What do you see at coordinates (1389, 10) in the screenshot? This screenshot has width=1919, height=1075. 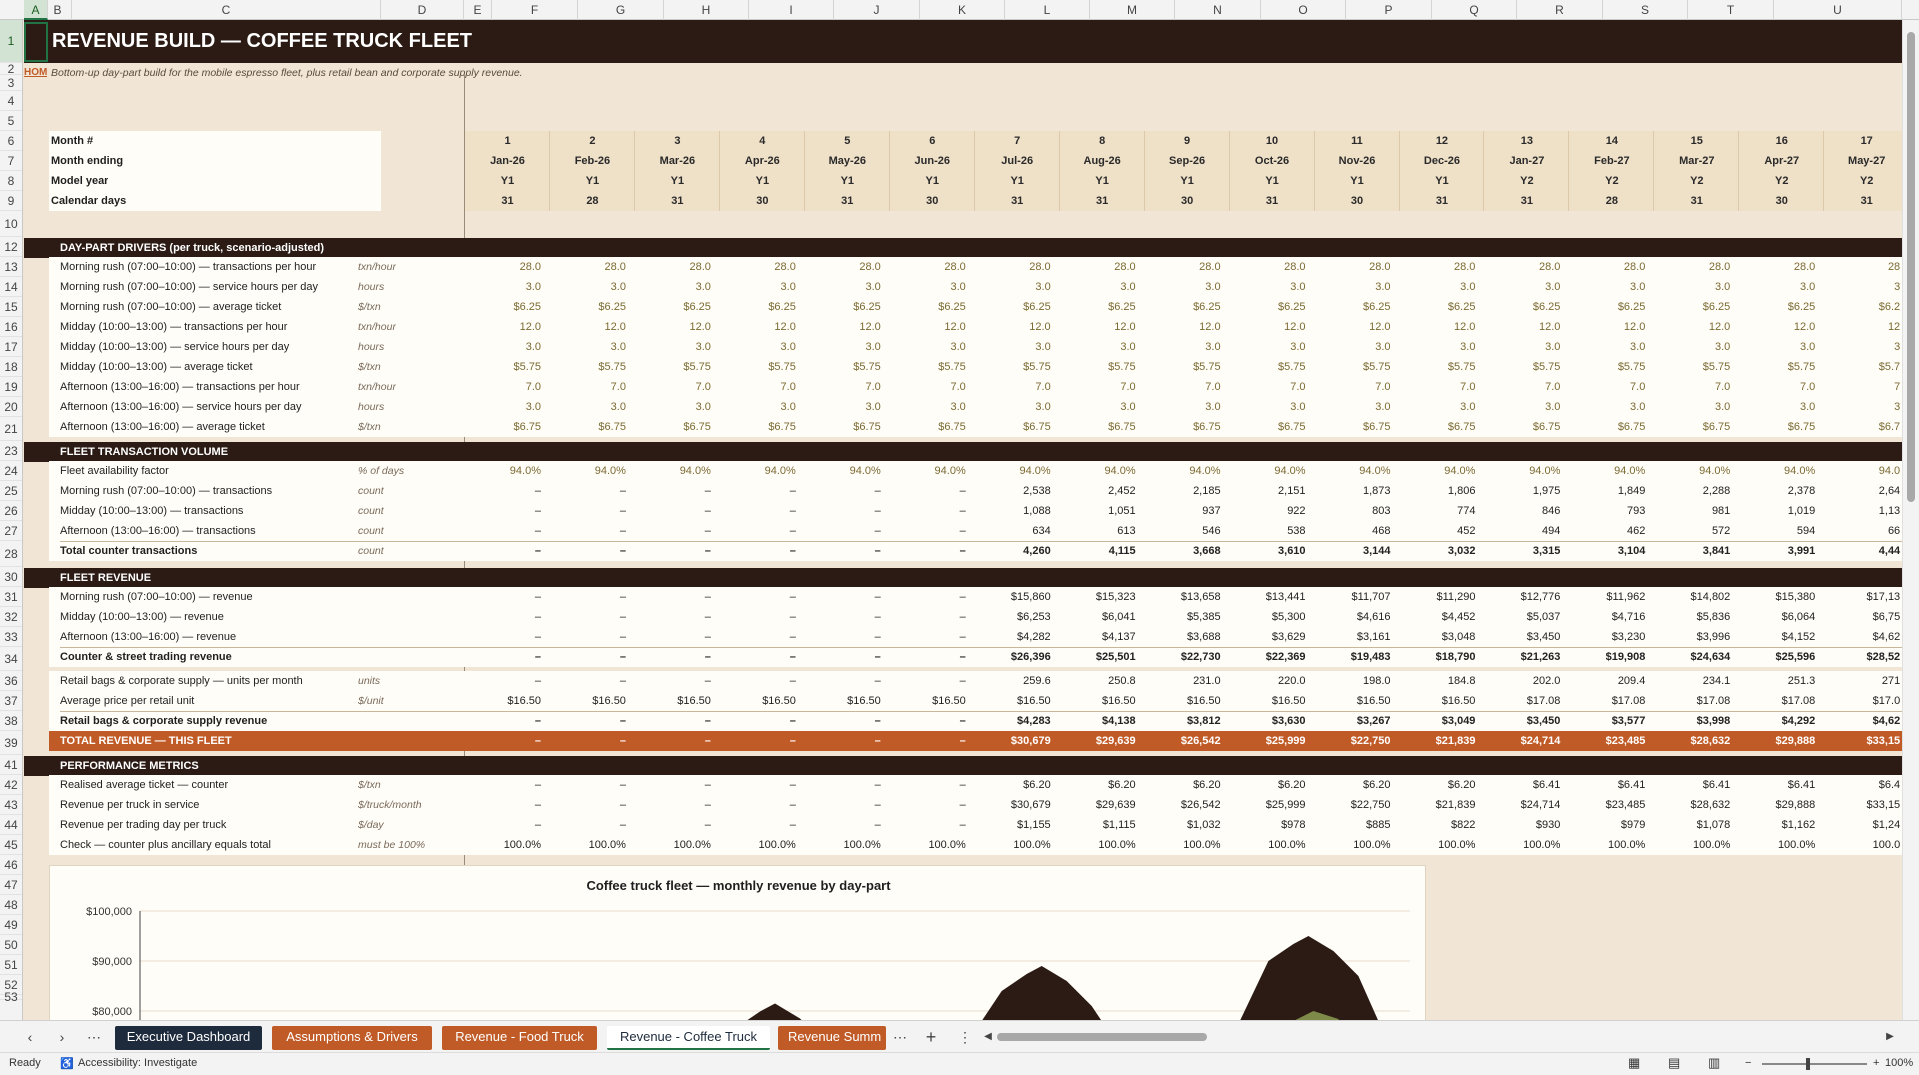 I see `column-header-p: P` at bounding box center [1389, 10].